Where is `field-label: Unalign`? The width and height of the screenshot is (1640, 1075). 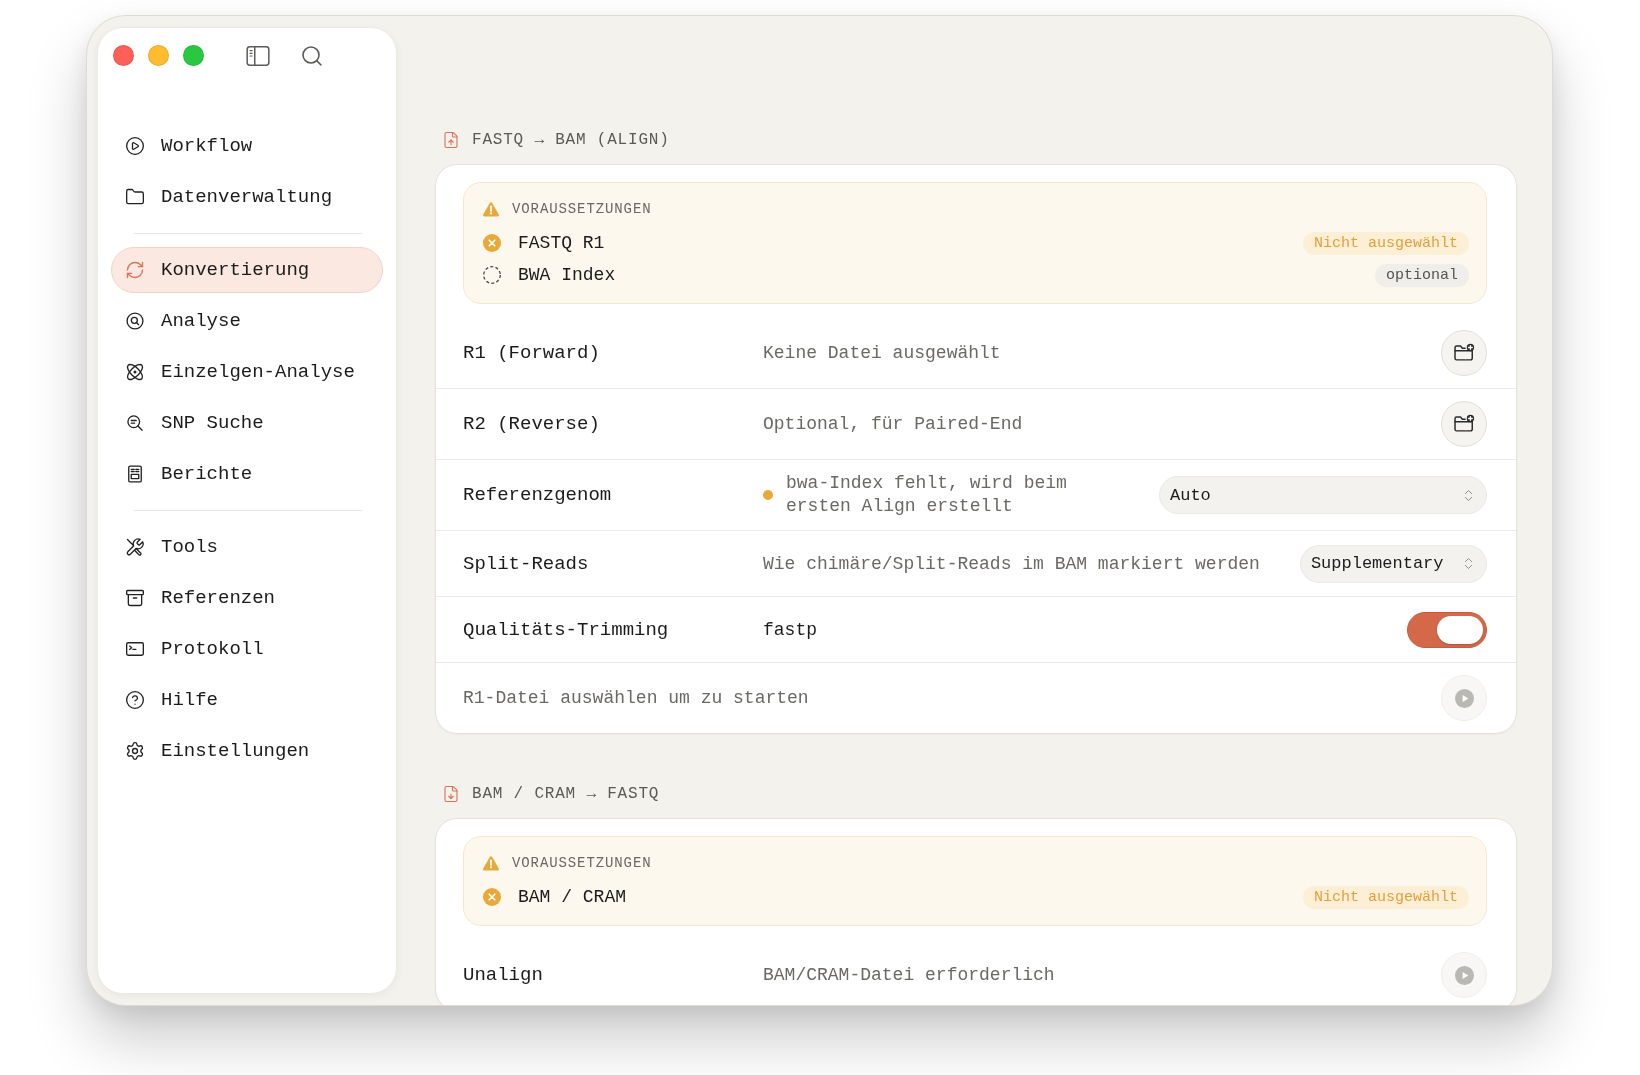
field-label: Unalign is located at coordinates (503, 975).